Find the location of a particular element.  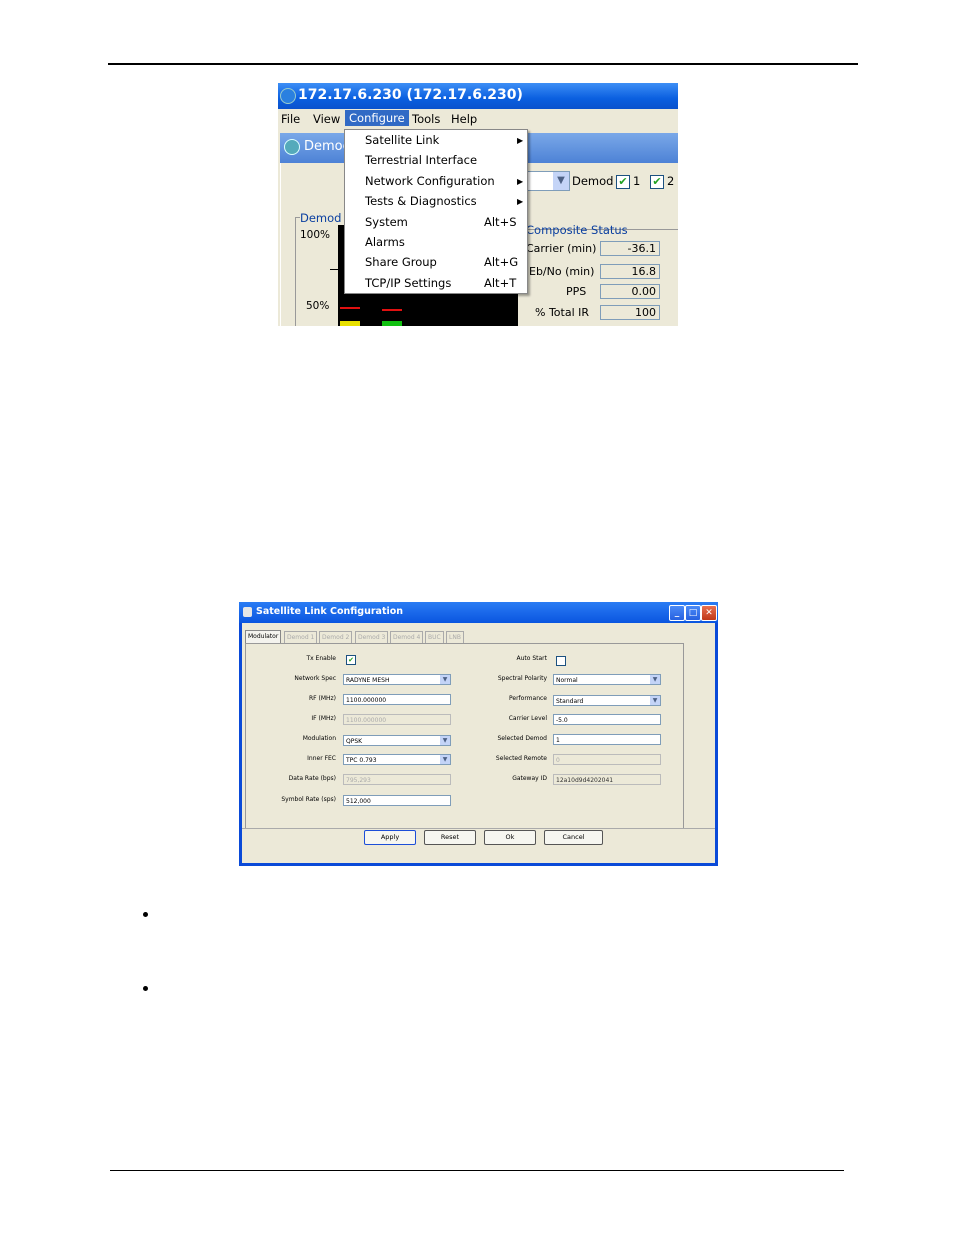

network-spec-label: Network Spec is located at coordinates (315, 678).